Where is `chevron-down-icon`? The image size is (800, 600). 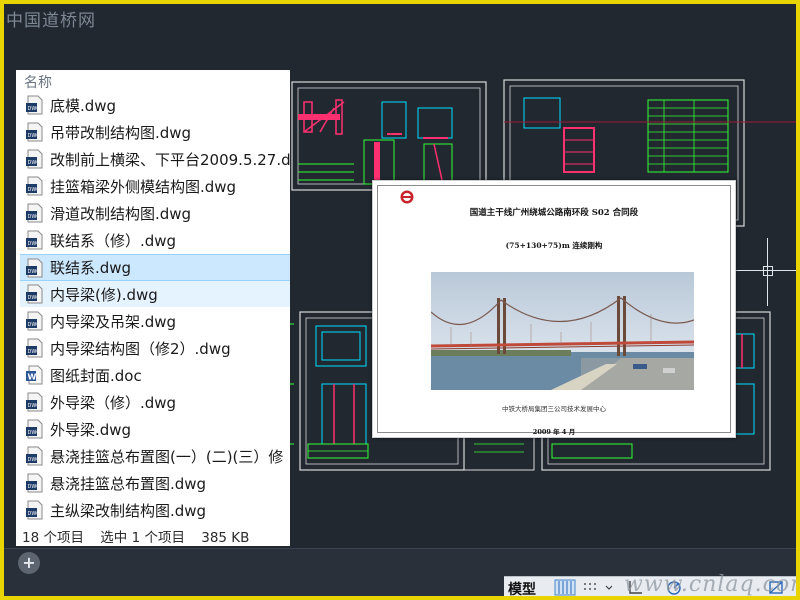 chevron-down-icon is located at coordinates (609, 587).